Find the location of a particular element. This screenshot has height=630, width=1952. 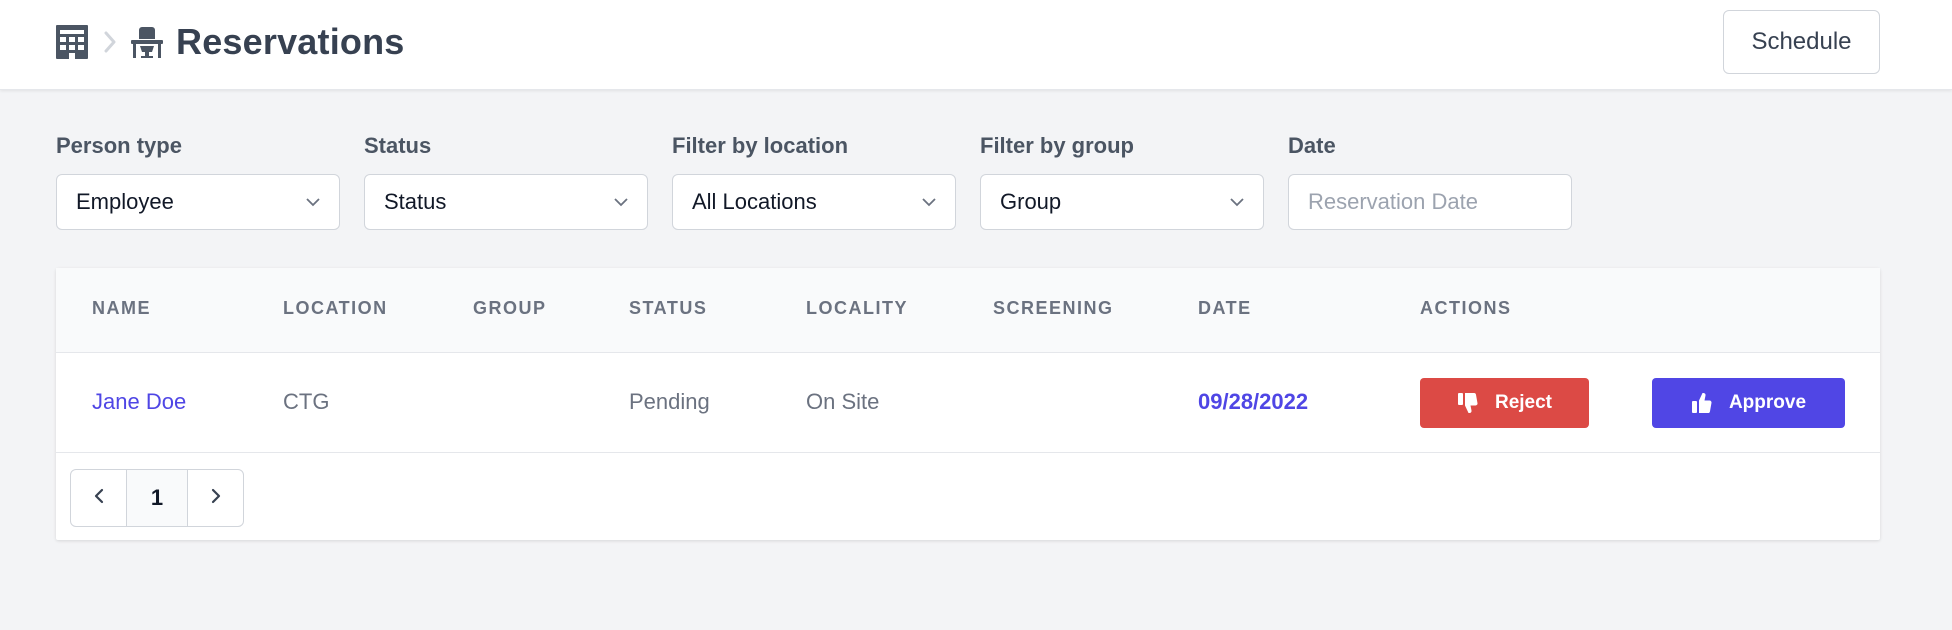

column-header-group: GROUP is located at coordinates (510, 308).